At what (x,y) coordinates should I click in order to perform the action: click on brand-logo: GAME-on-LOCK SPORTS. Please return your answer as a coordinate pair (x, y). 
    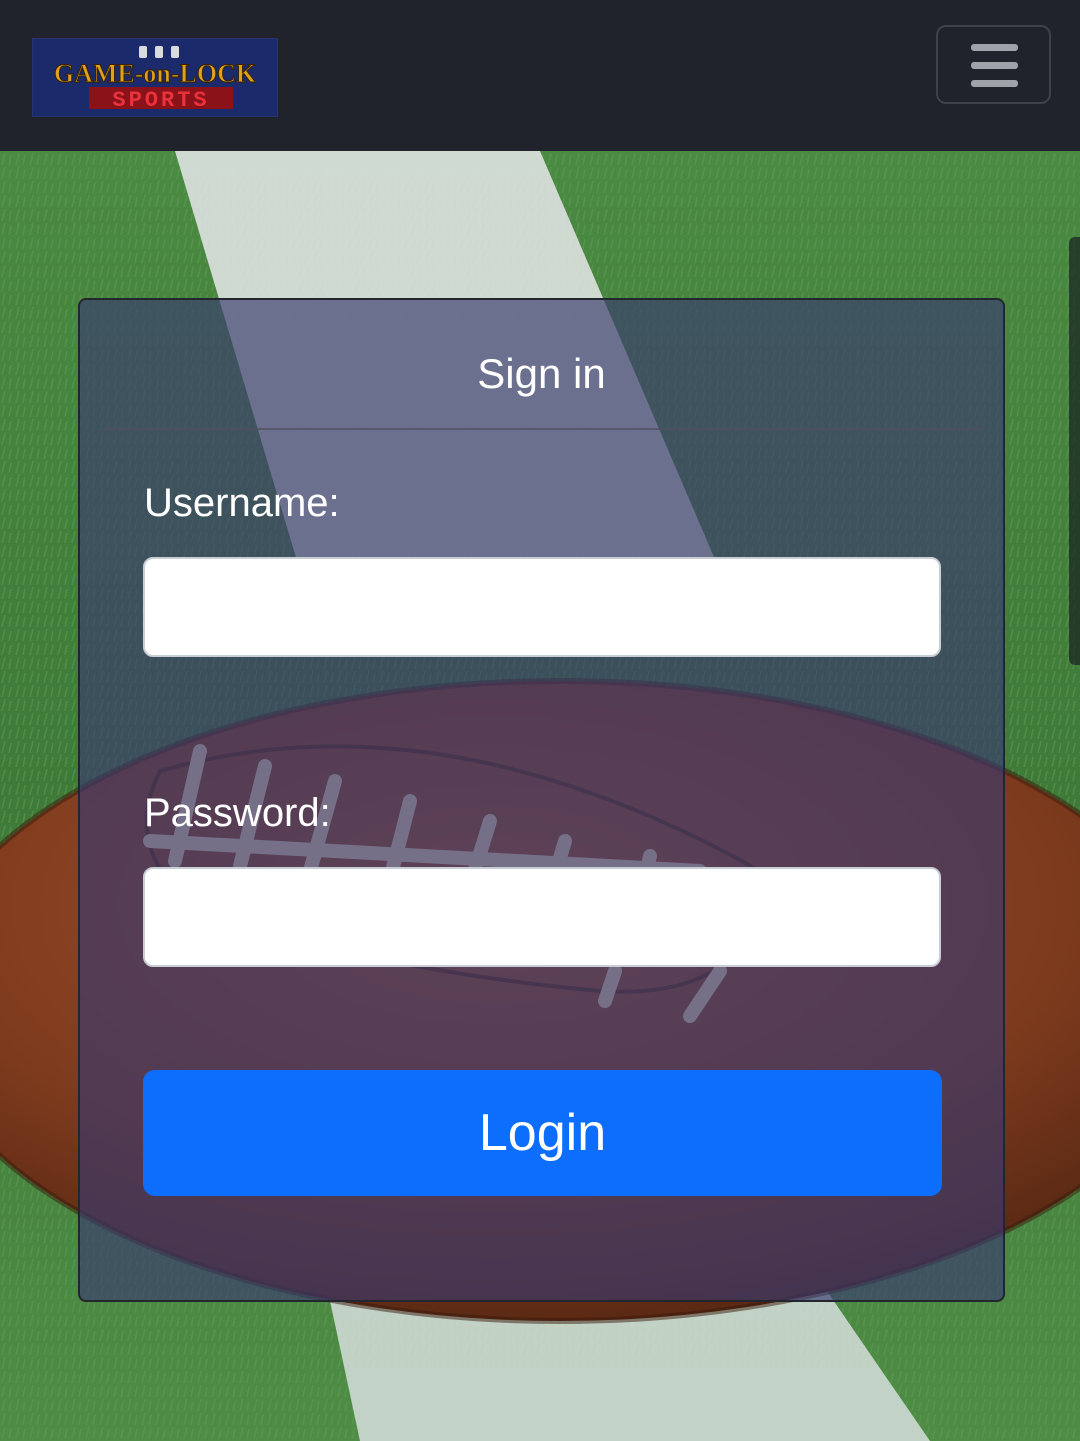
    Looking at the image, I should click on (155, 77).